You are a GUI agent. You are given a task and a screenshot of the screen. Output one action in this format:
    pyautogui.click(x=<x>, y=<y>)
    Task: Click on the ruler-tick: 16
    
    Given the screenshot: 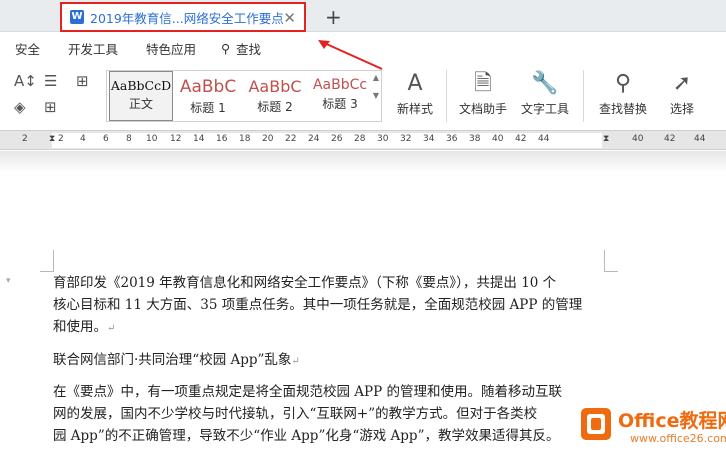 What is the action you would take?
    pyautogui.click(x=222, y=139)
    